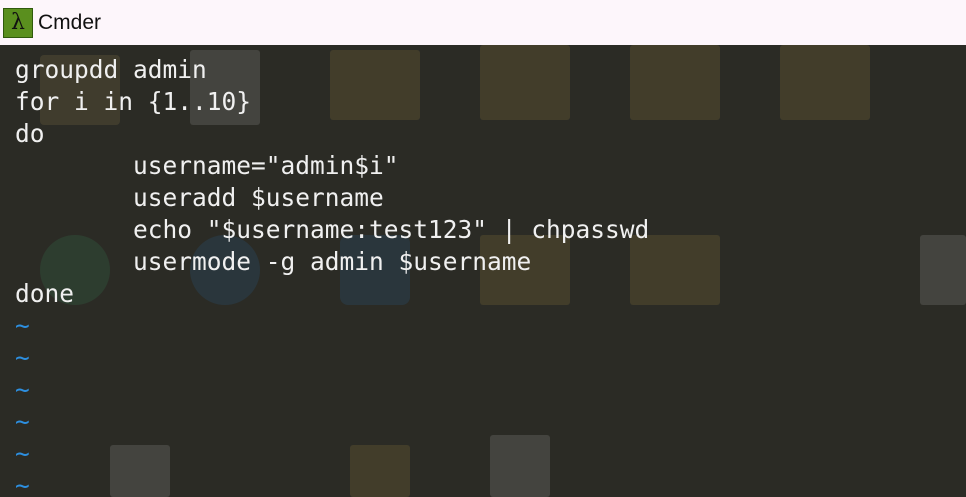 This screenshot has height=497, width=966. I want to click on title-bar: λ Cmder, so click(483, 22).